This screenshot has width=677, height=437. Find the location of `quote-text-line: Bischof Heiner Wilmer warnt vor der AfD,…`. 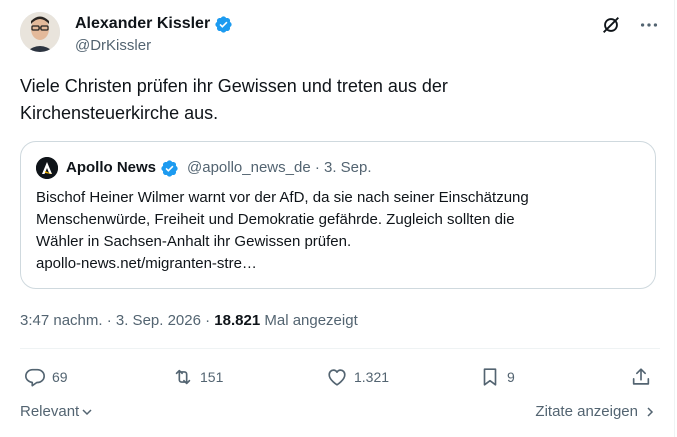

quote-text-line: Bischof Heiner Wilmer warnt vor der AfD,… is located at coordinates (282, 197).